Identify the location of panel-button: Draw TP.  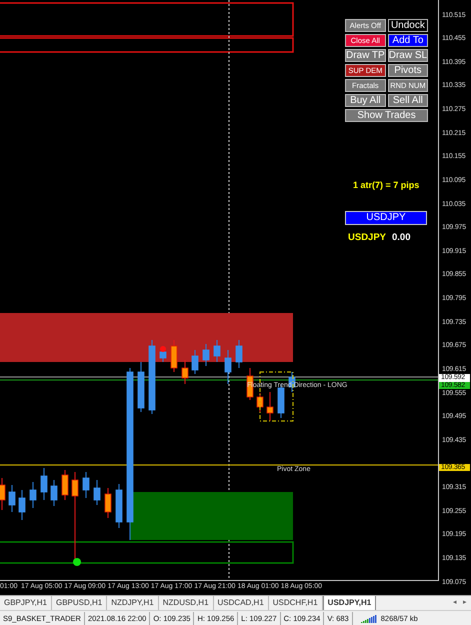
(365, 55).